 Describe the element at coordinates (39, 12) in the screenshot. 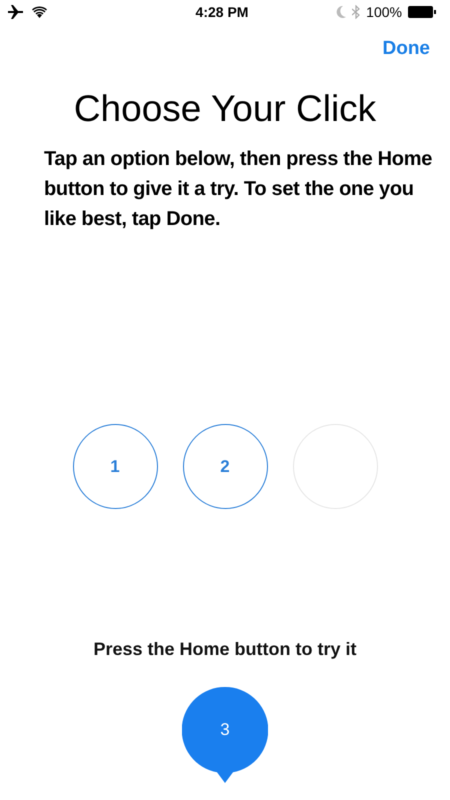

I see `wifi-icon` at that location.